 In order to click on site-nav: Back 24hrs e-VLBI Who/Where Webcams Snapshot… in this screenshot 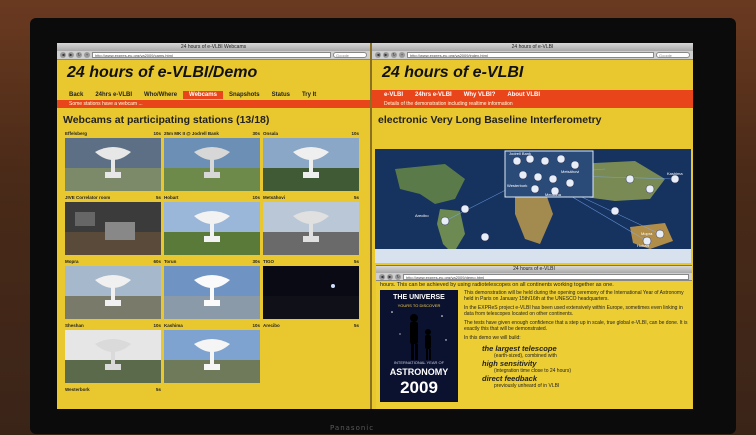, I will do `click(213, 95)`.